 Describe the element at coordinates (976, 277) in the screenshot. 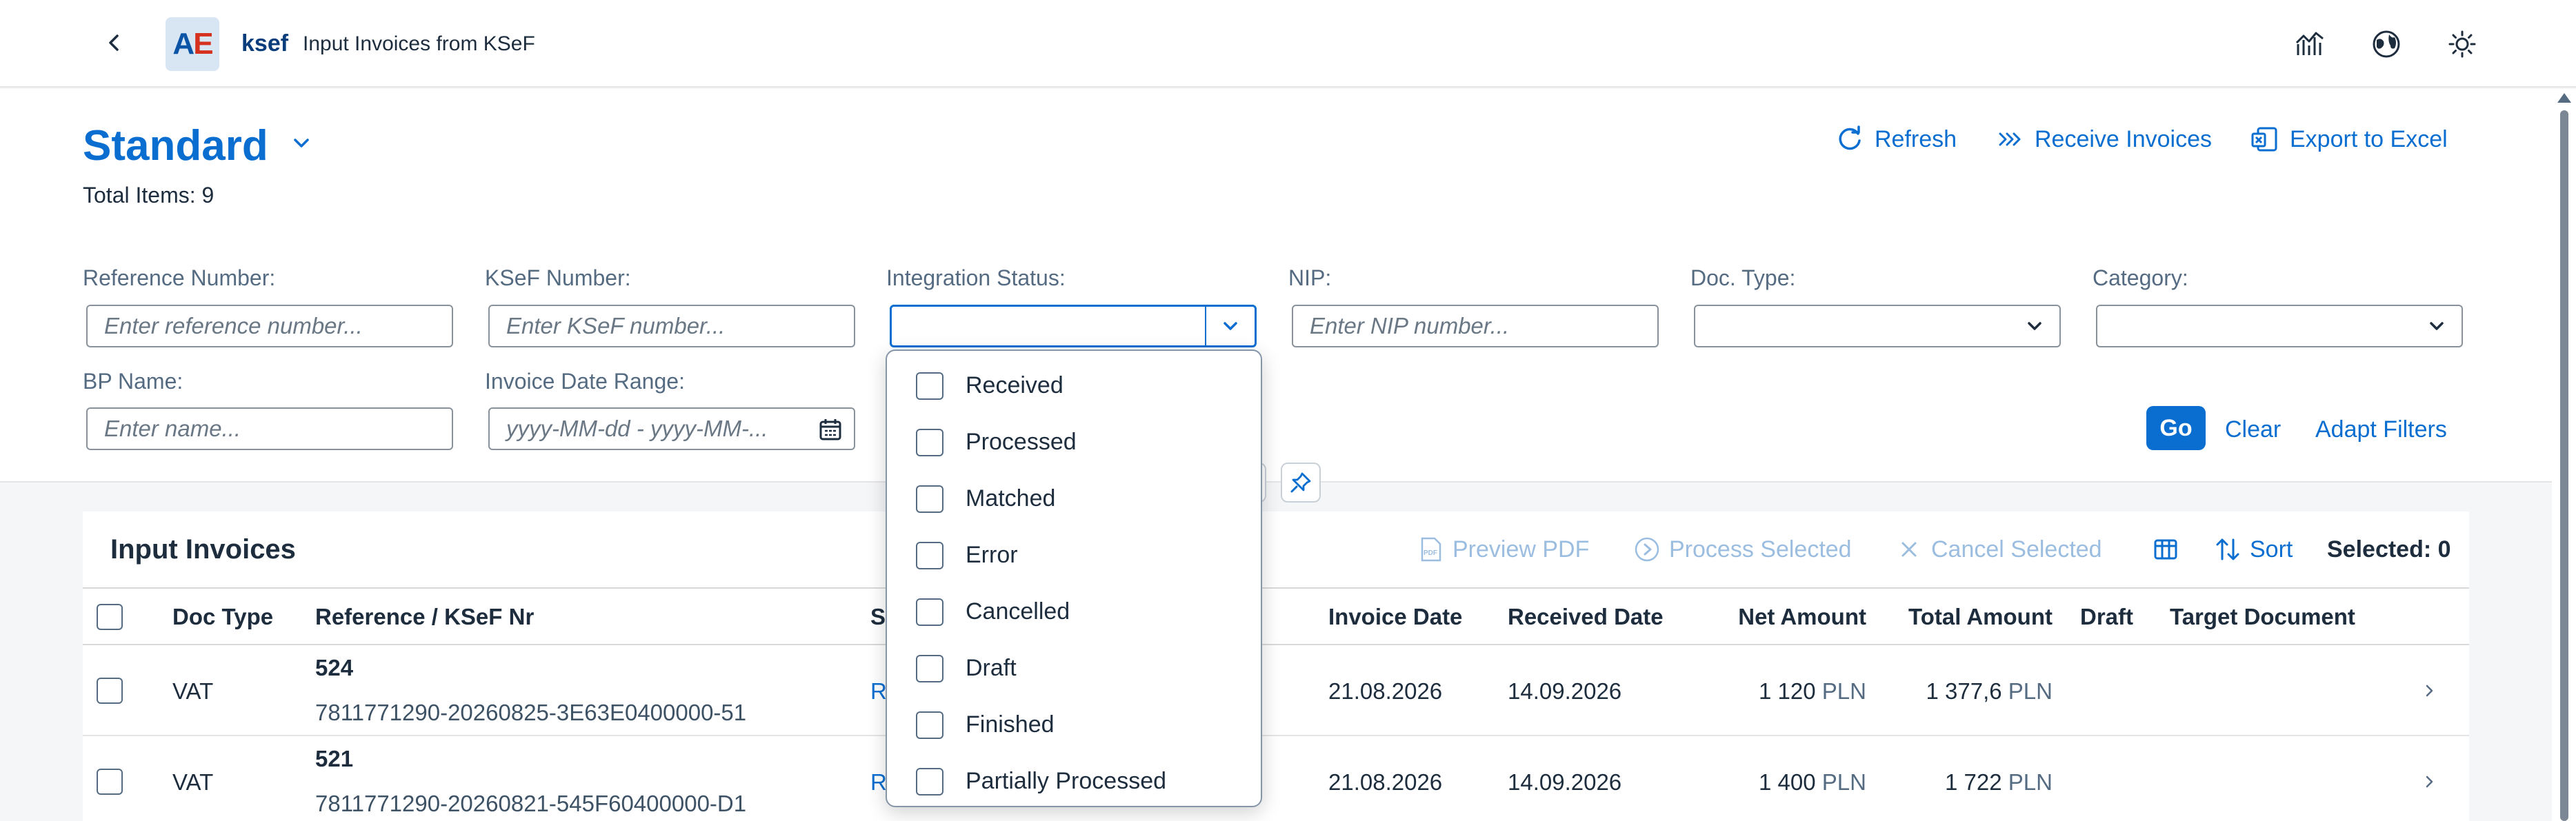

I see `integration-status-label: Integration Status:` at that location.